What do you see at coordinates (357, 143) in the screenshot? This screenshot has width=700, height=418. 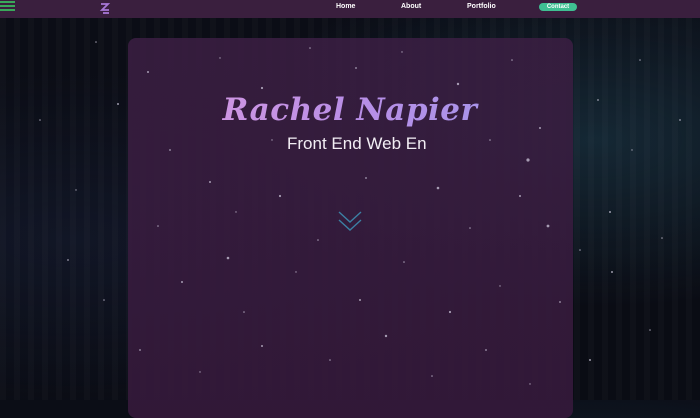 I see `hero-subtitle: Front End Web En` at bounding box center [357, 143].